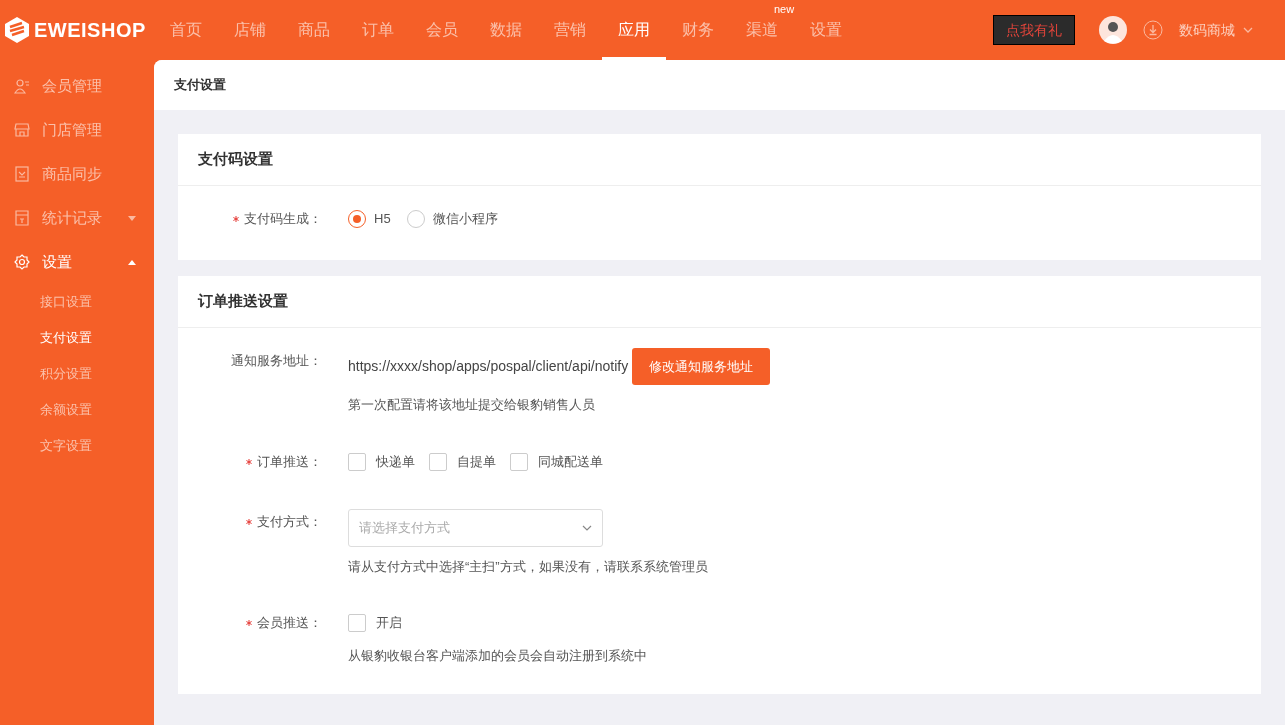 This screenshot has height=725, width=1285. What do you see at coordinates (77, 374) in the screenshot?
I see `submenu-item: 积分设置` at bounding box center [77, 374].